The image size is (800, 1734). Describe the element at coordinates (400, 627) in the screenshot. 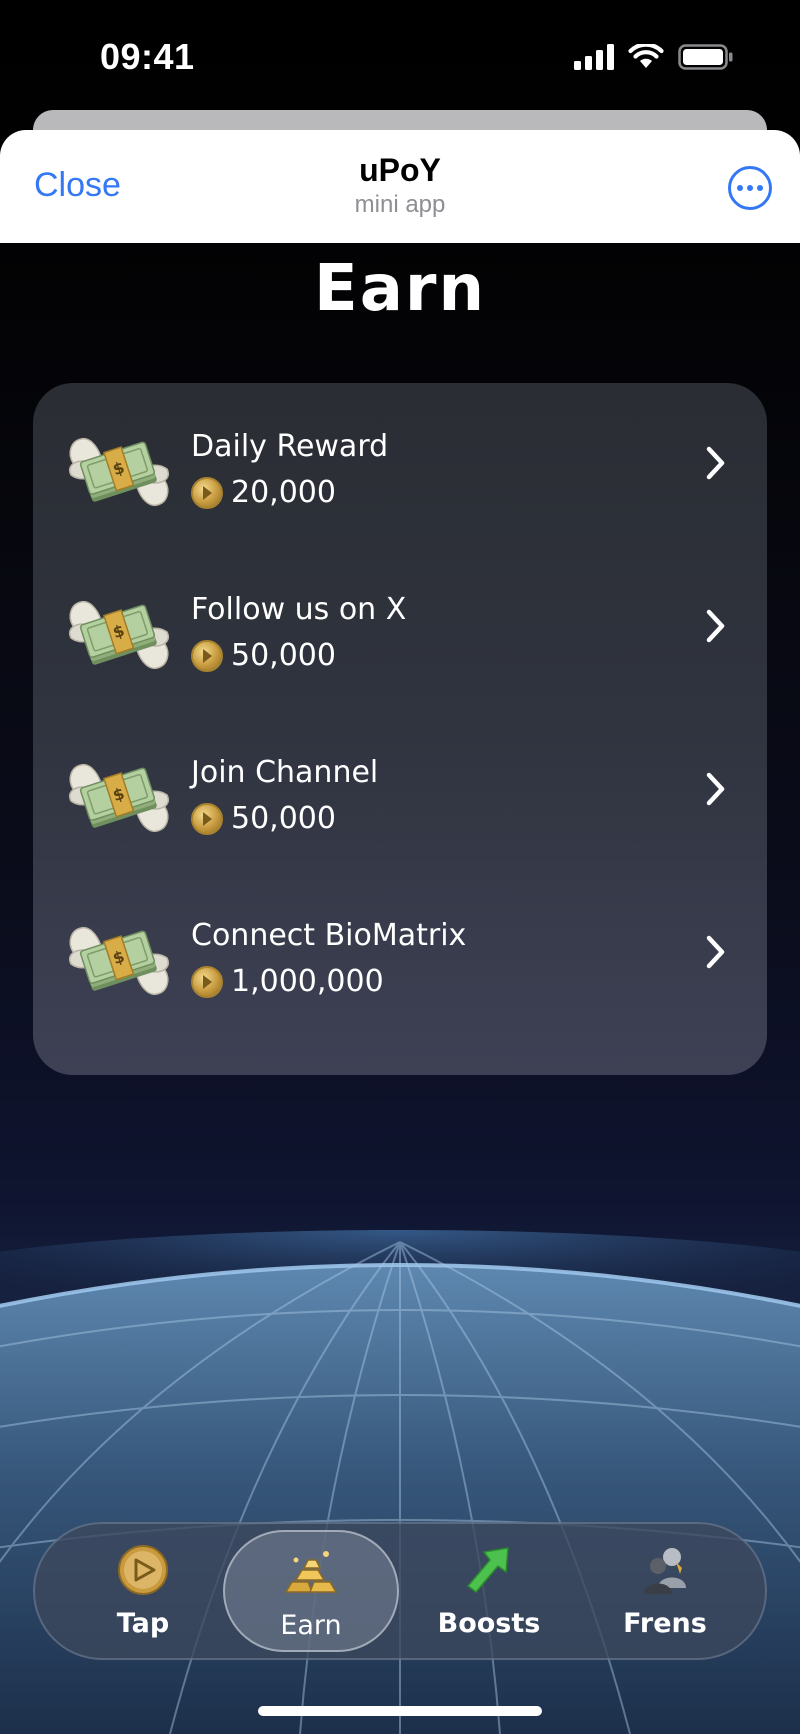

I see `task-row-follow-x: Follow us on X 50,000` at that location.